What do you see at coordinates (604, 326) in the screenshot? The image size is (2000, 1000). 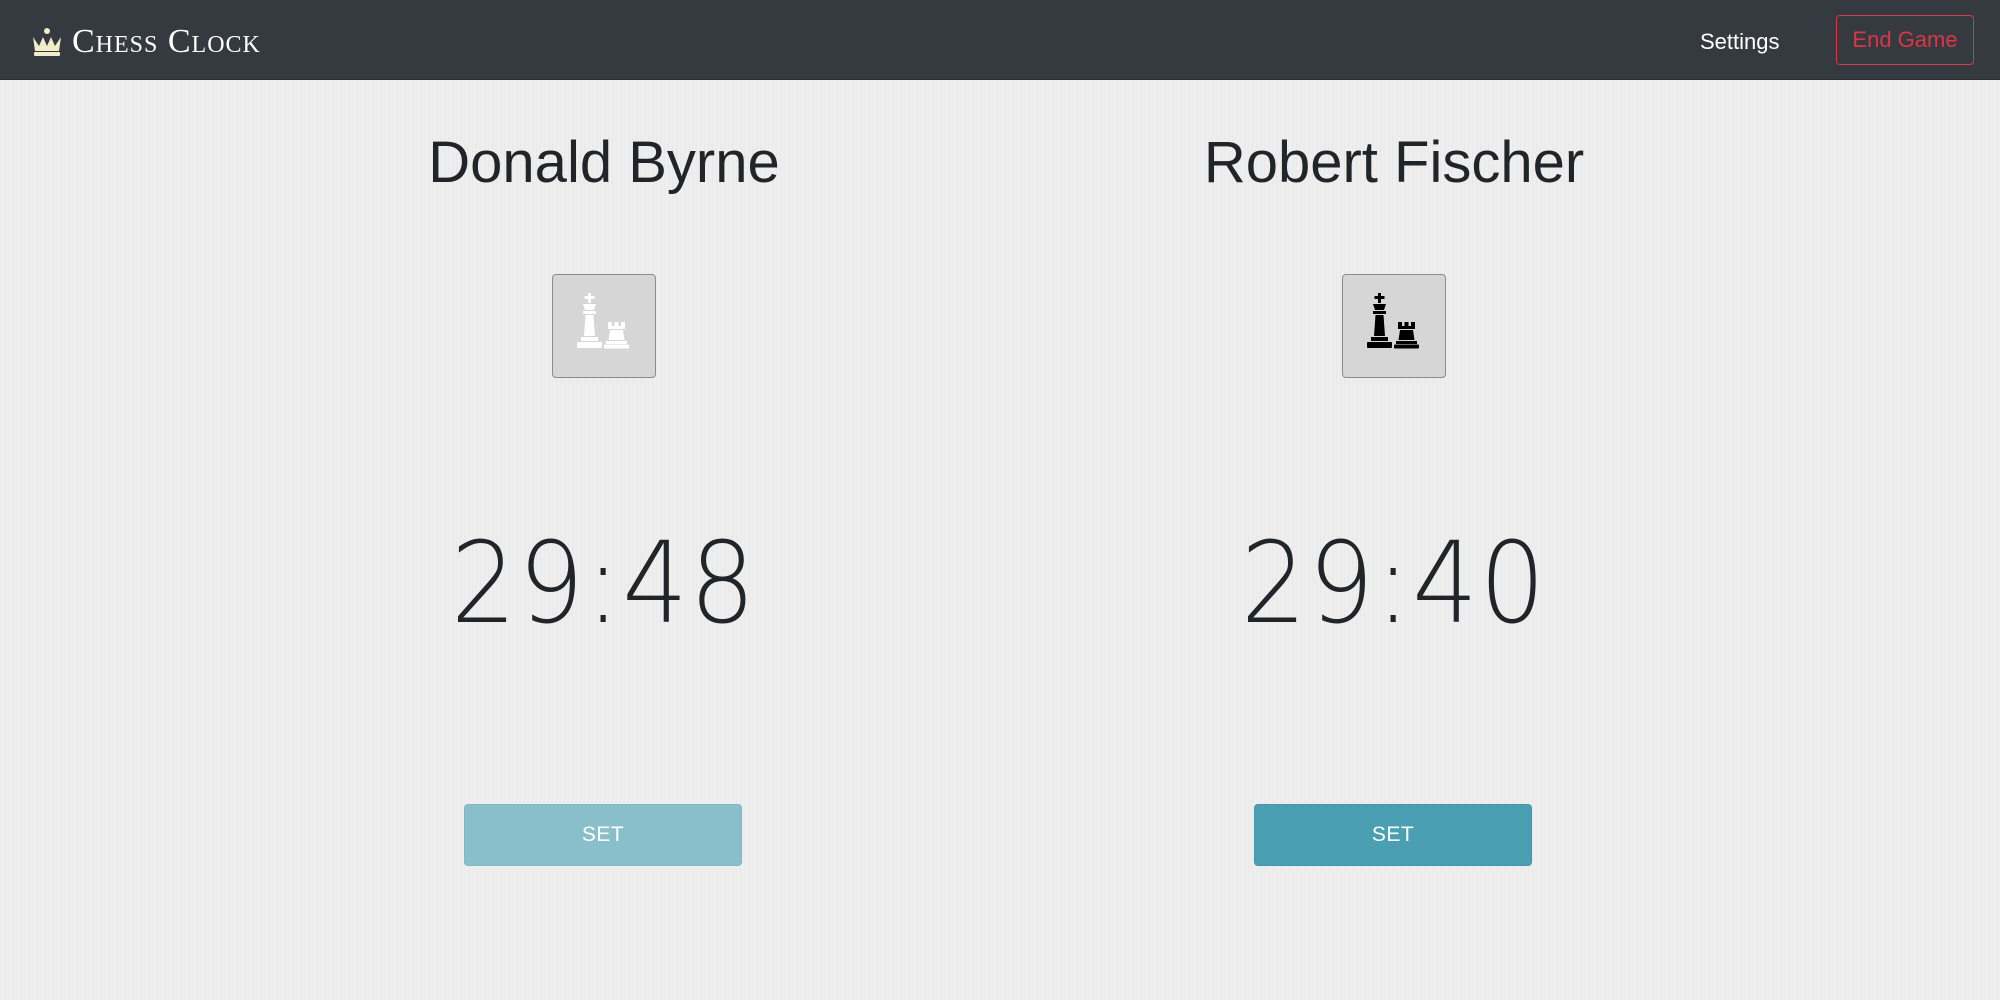 I see `white-king-rook-icon` at bounding box center [604, 326].